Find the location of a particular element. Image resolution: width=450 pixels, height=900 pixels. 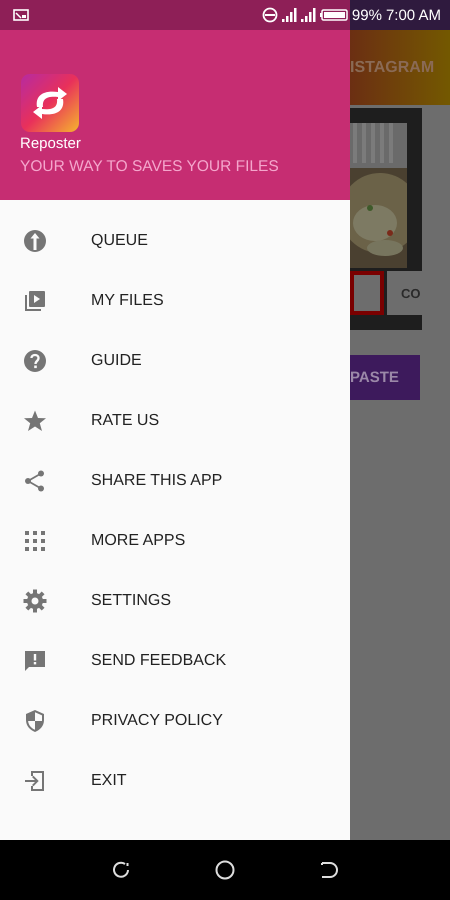

video-library-icon is located at coordinates (35, 301).